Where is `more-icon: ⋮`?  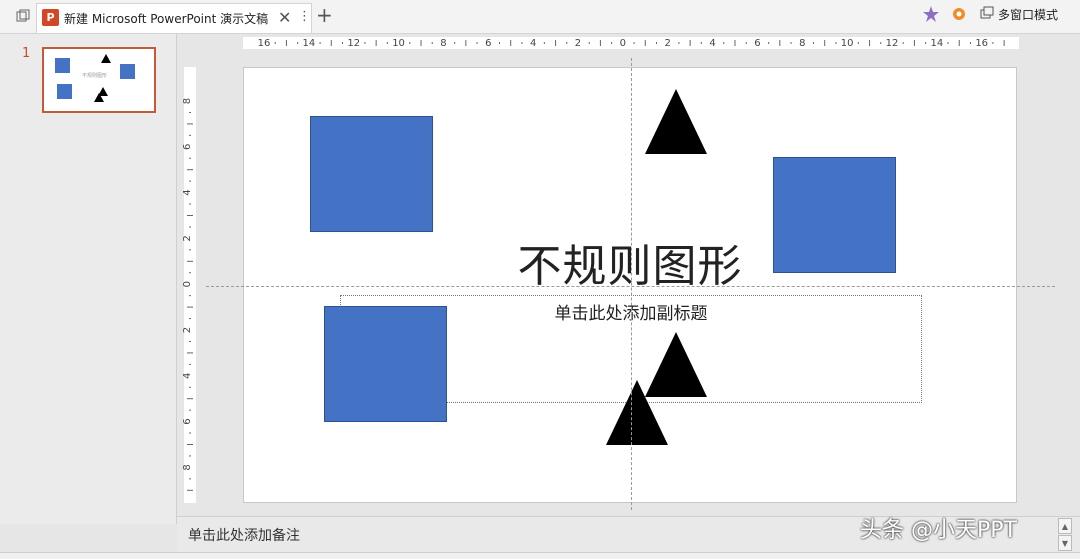 more-icon: ⋮ is located at coordinates (304, 16).